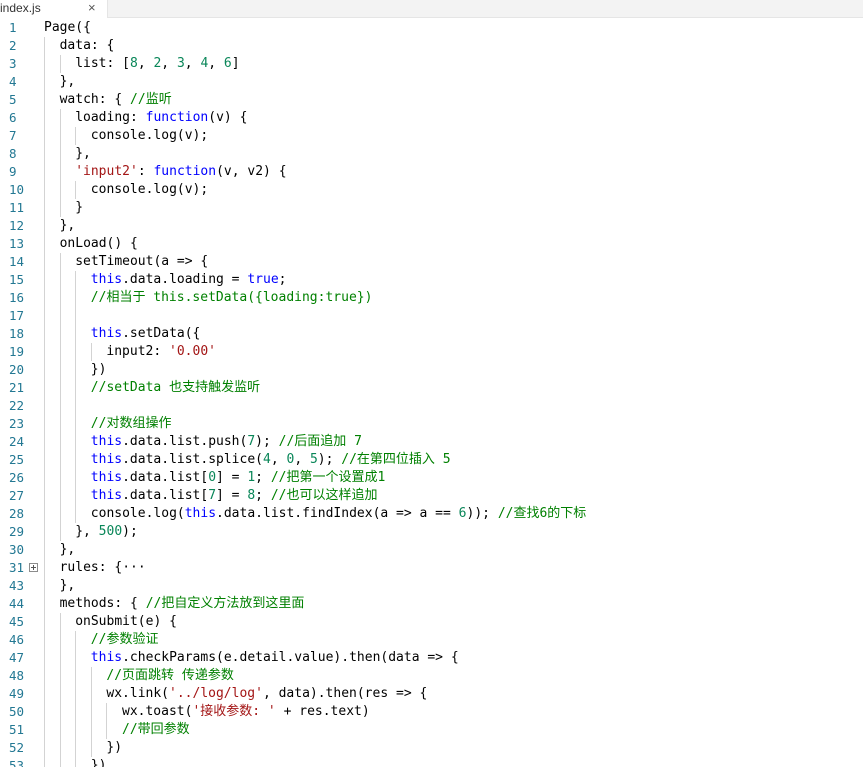 This screenshot has height=767, width=863. I want to click on code-text: //页面跳转 传递参数, so click(170, 675).